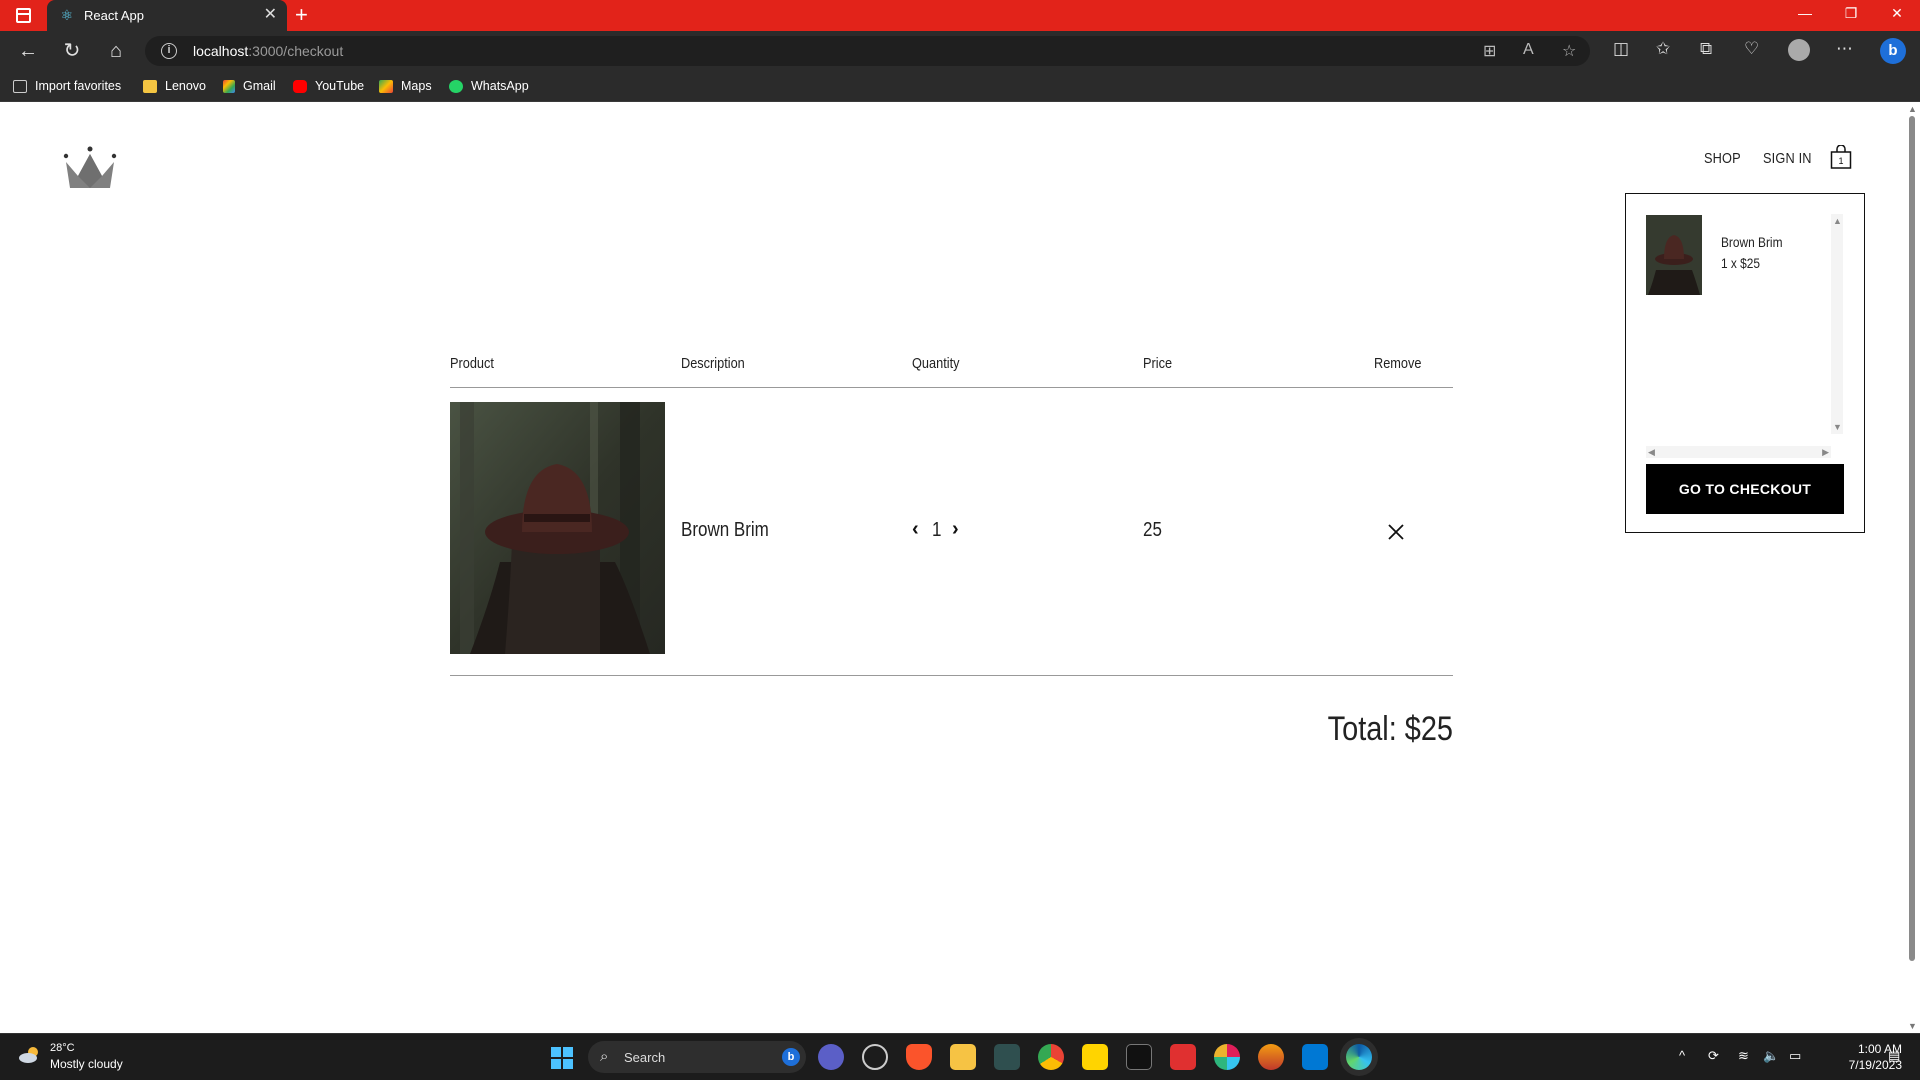  I want to click on bookmark-label: WhatsApp, so click(500, 86).